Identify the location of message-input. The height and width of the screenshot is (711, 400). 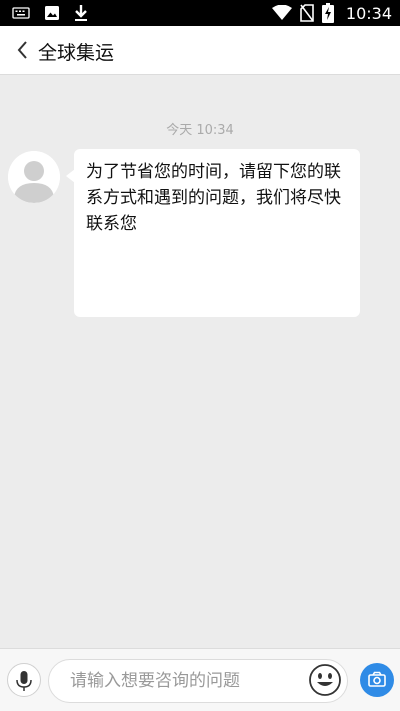
(198, 681).